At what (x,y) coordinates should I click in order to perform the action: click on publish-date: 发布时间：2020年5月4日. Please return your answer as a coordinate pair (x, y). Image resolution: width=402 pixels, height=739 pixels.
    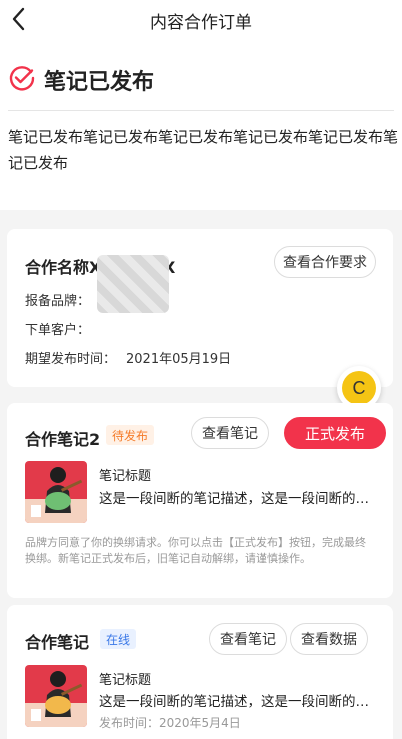
    Looking at the image, I should click on (170, 723).